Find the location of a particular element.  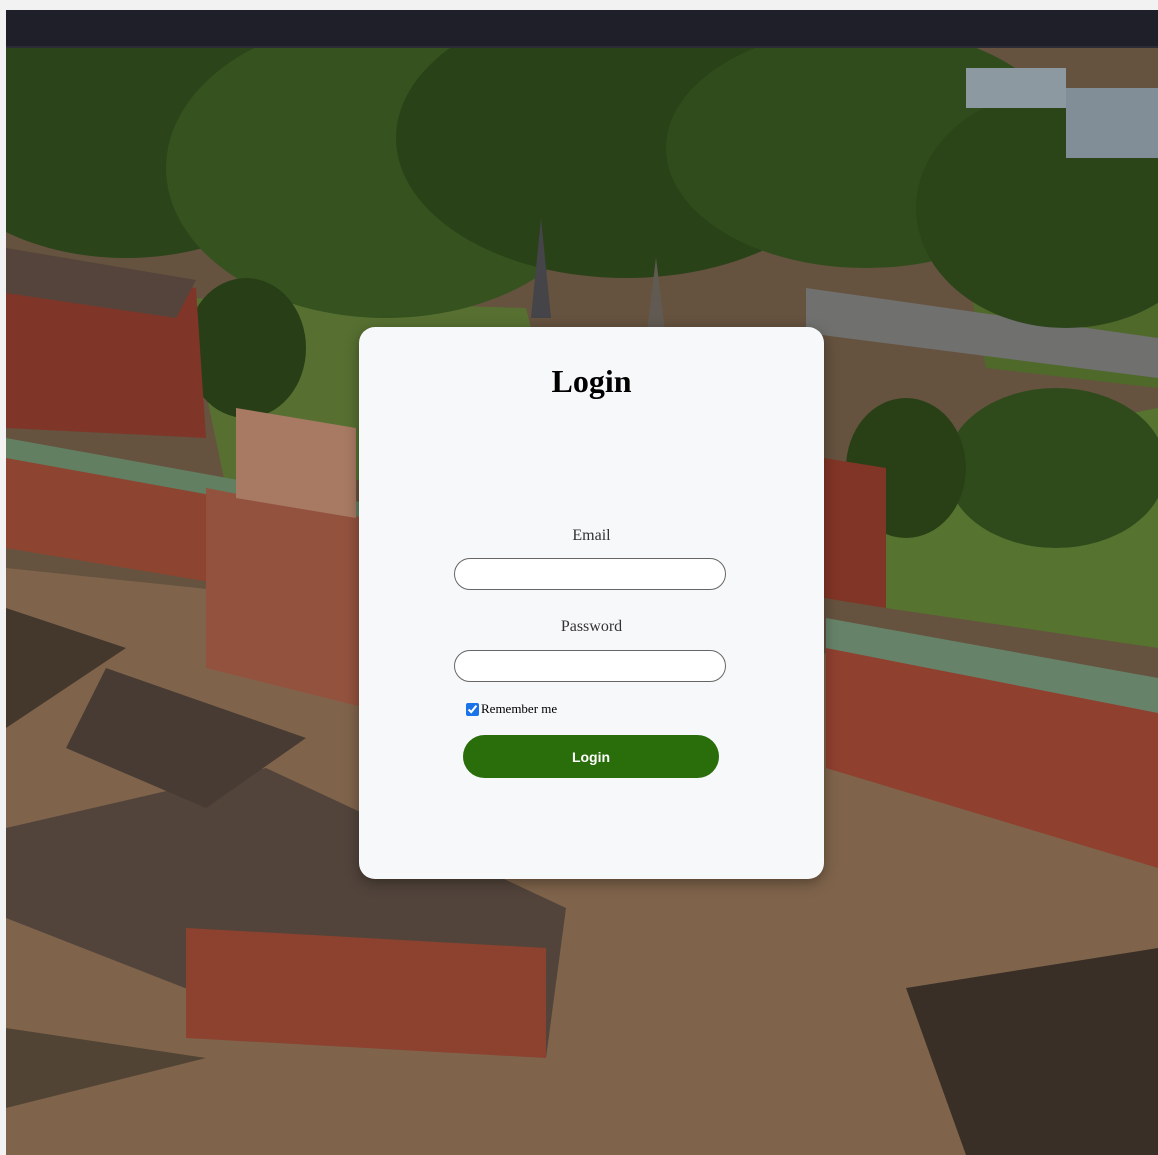

remember-me-label: Remember me is located at coordinates (519, 709).